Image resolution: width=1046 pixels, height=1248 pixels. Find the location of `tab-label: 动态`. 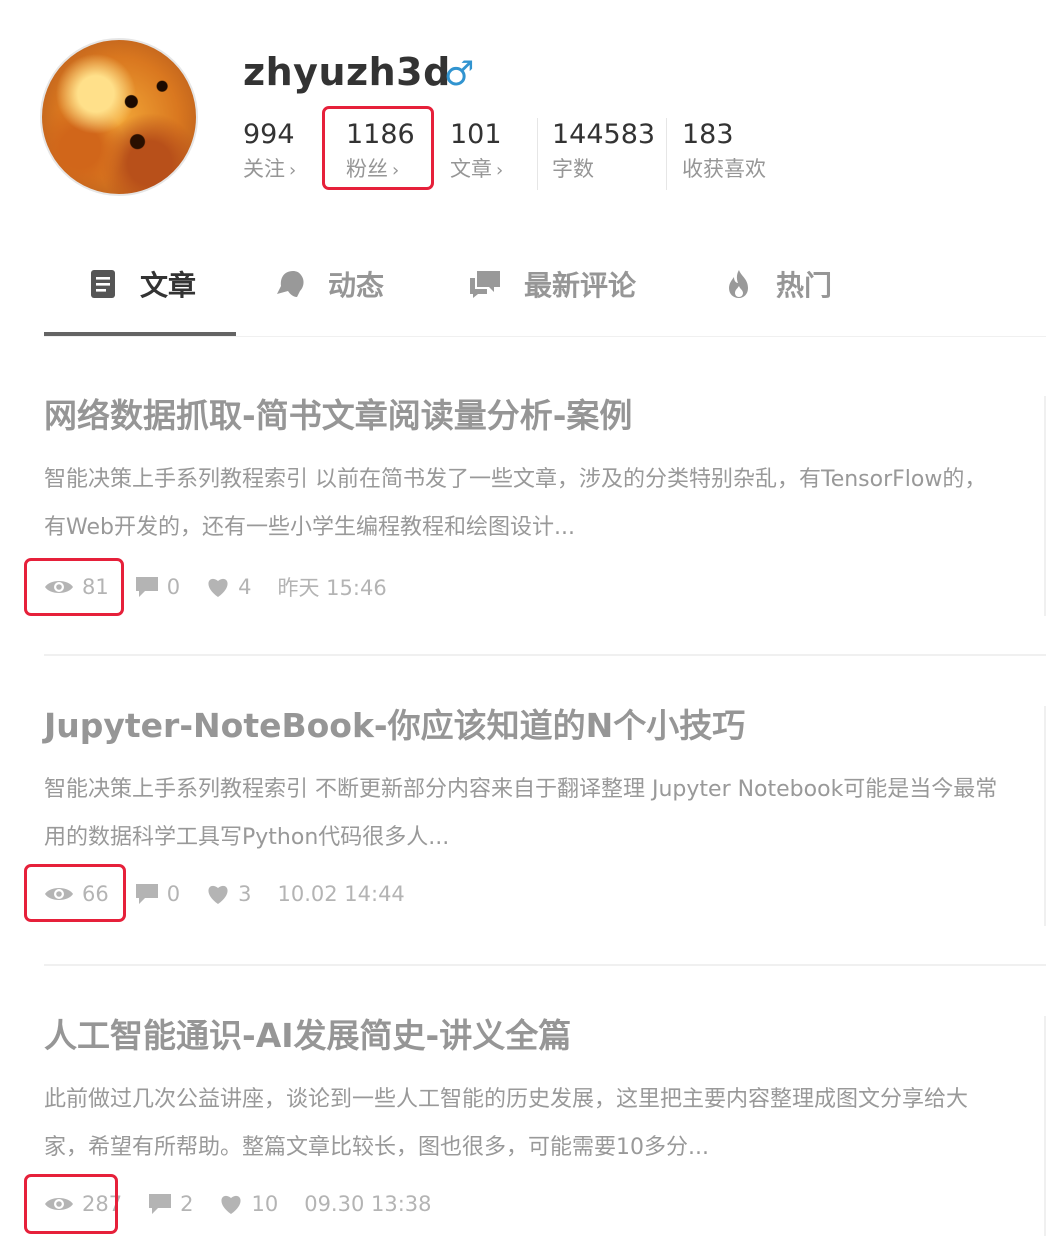

tab-label: 动态 is located at coordinates (356, 285).